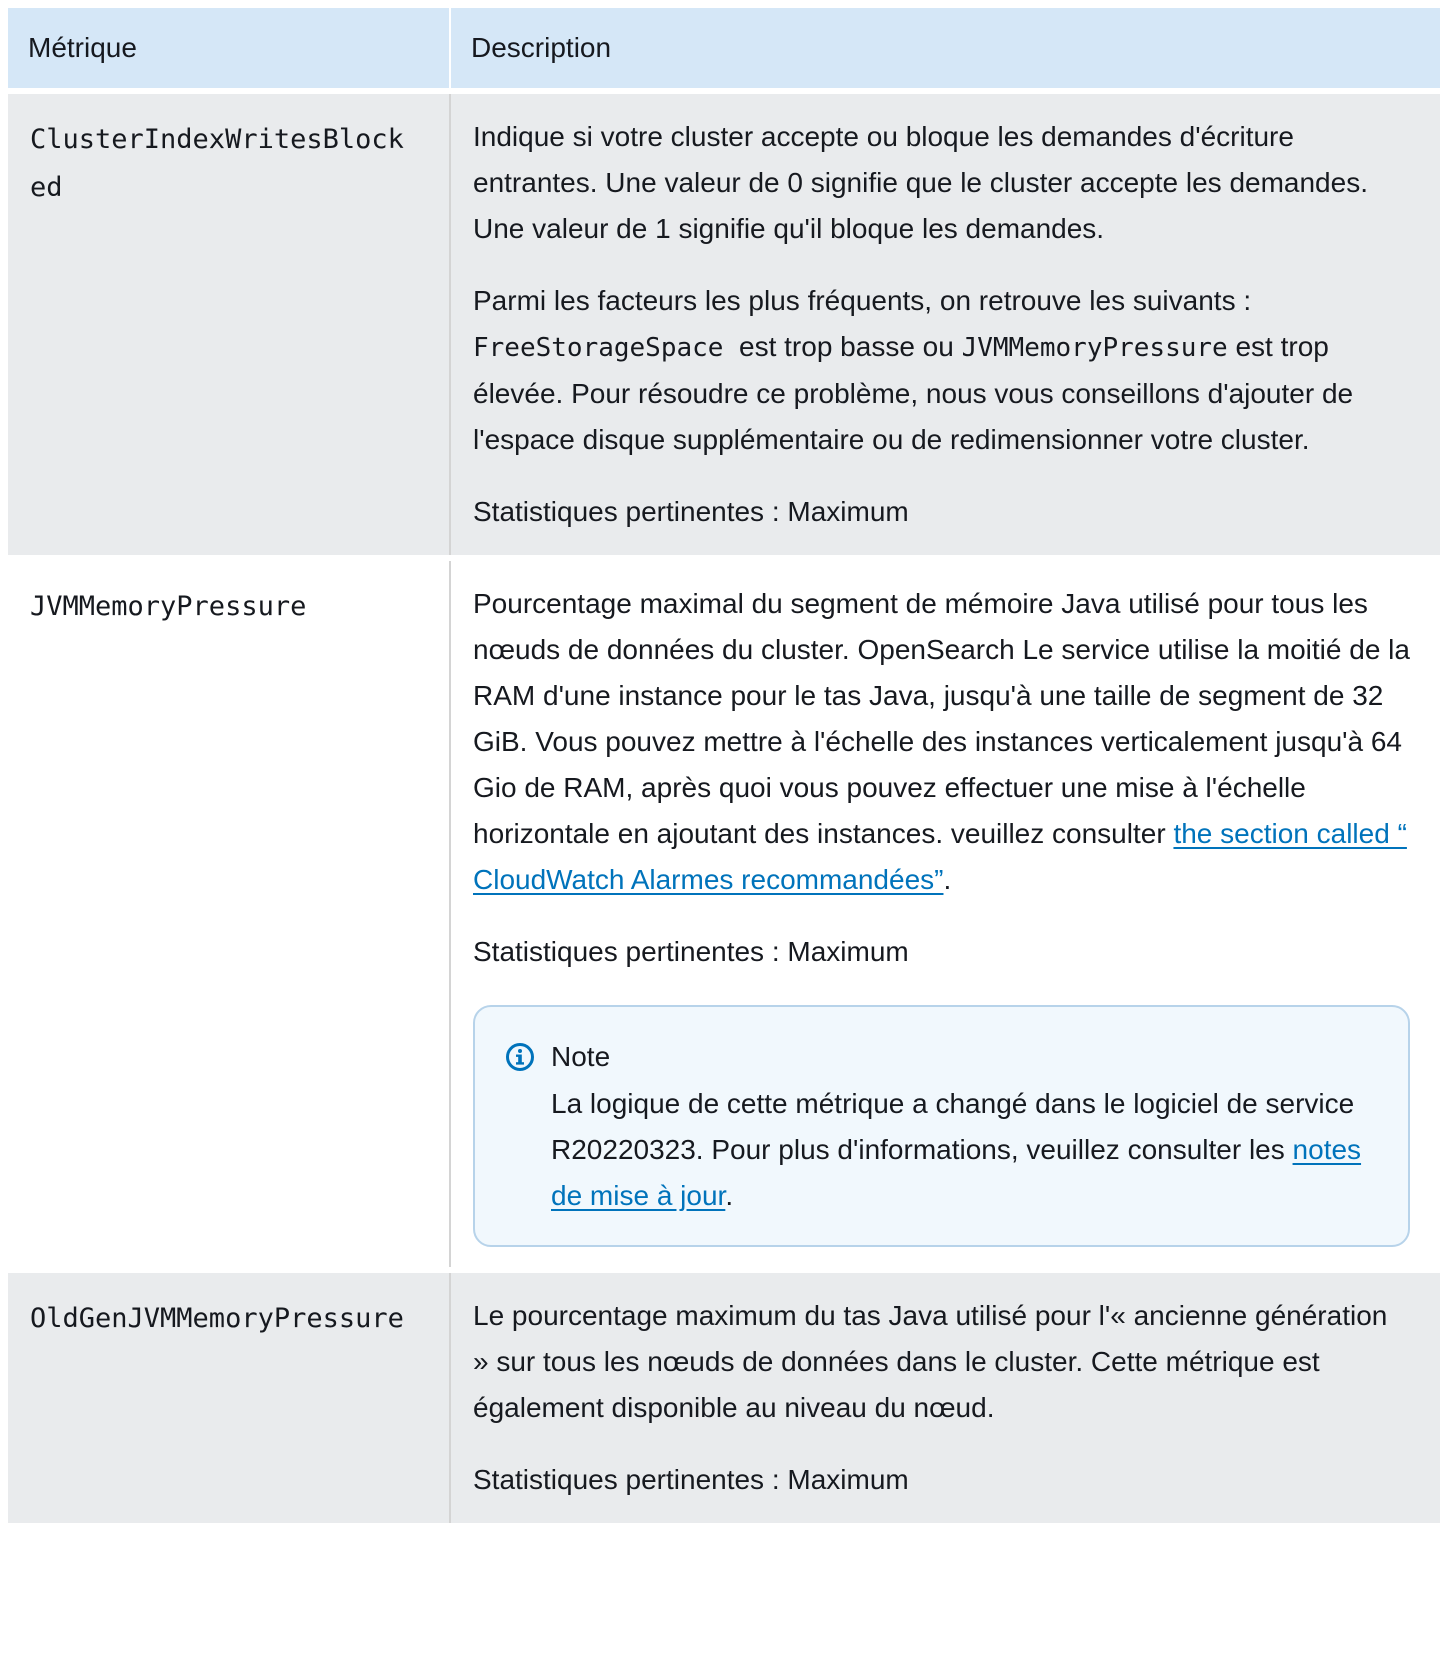 This screenshot has height=1670, width=1448. I want to click on note-title: Note, so click(581, 1056).